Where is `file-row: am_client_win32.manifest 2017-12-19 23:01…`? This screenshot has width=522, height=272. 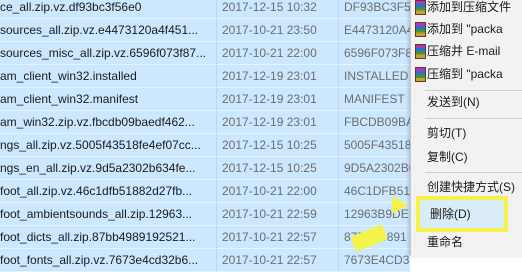
file-row: am_client_win32.manifest 2017-12-19 23:01… is located at coordinates (205, 99).